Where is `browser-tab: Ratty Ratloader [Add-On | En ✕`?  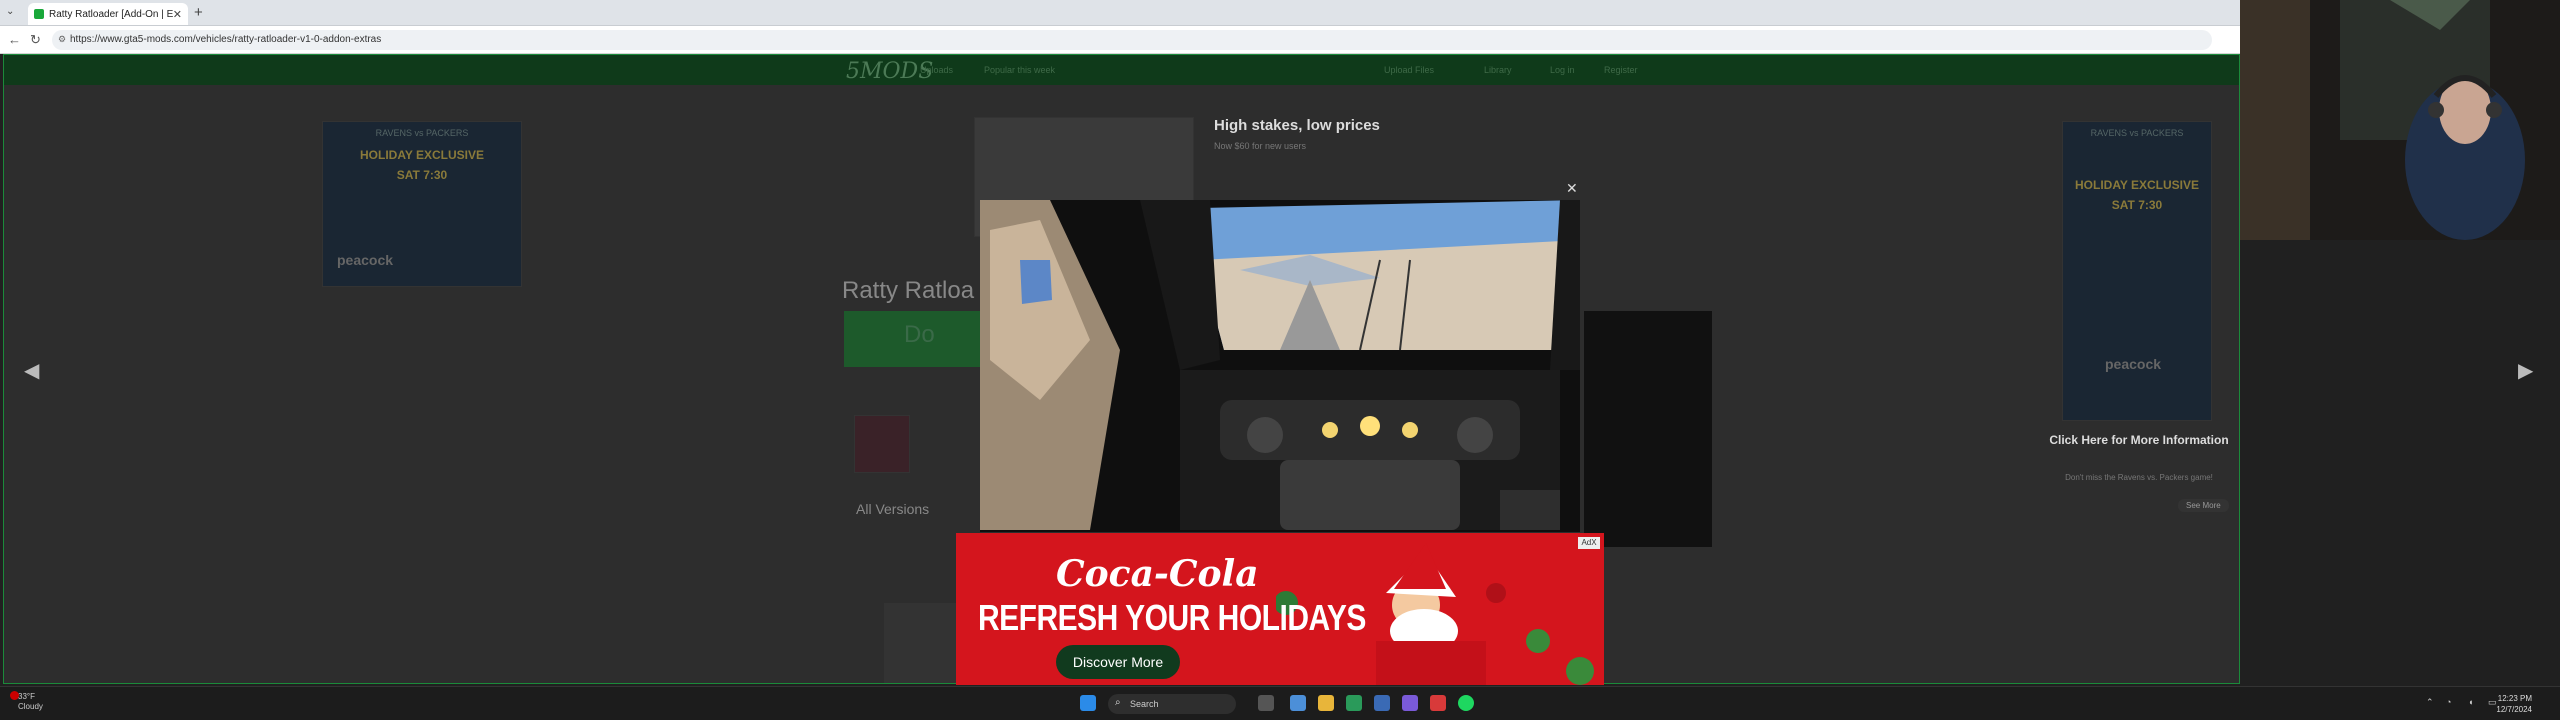
browser-tab: Ratty Ratloader [Add-On | En ✕ is located at coordinates (108, 14).